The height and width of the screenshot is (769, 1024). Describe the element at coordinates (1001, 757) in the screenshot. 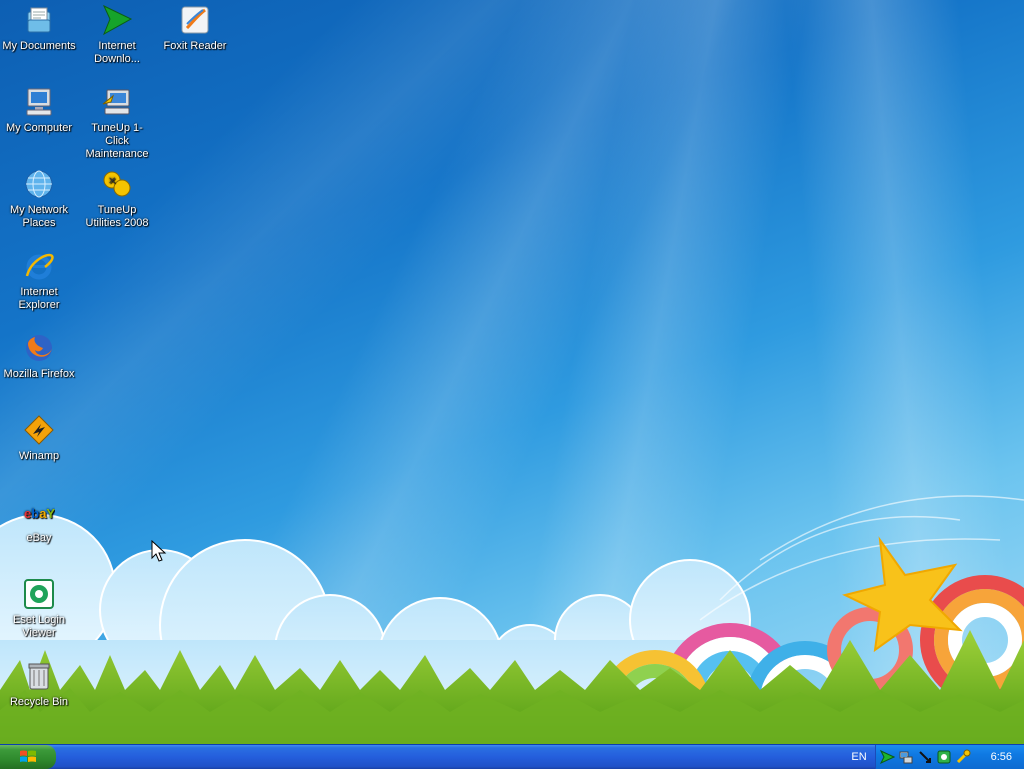

I see `clock: 6:56` at that location.